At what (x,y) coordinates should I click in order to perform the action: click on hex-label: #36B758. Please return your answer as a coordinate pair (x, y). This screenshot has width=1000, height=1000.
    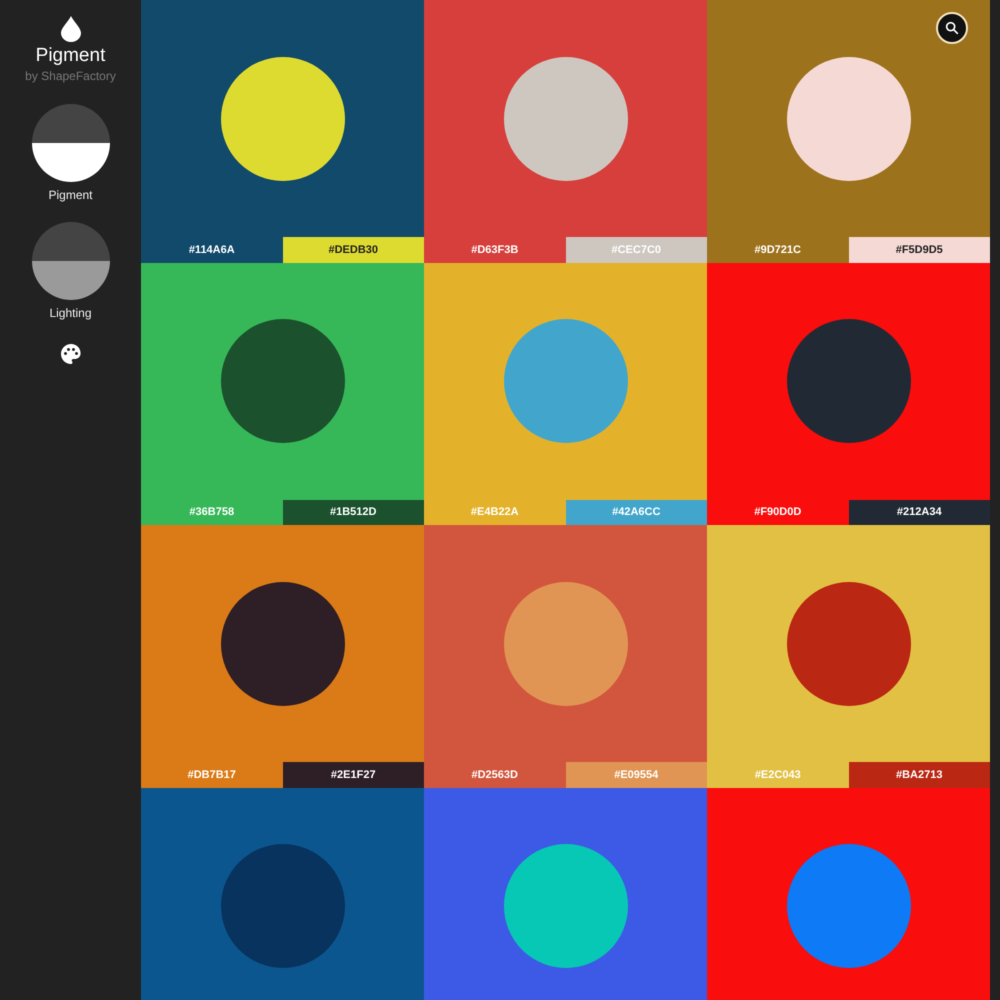
    Looking at the image, I should click on (211, 512).